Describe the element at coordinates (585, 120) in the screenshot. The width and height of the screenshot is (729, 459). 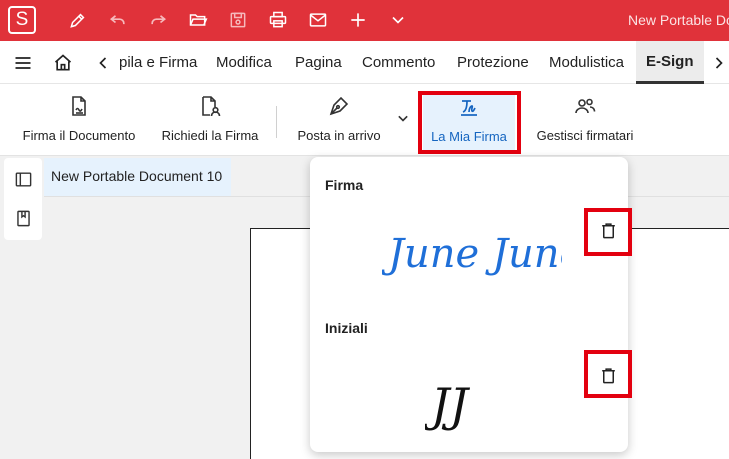
I see `gestisci-firmatari-button: Gestisci firmatari` at that location.